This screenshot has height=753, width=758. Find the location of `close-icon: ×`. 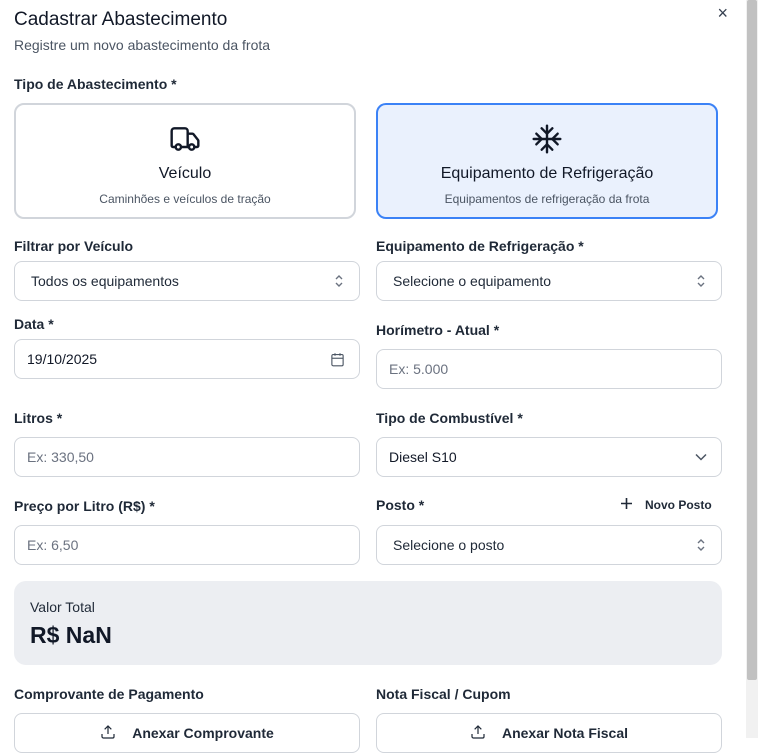

close-icon: × is located at coordinates (722, 13).